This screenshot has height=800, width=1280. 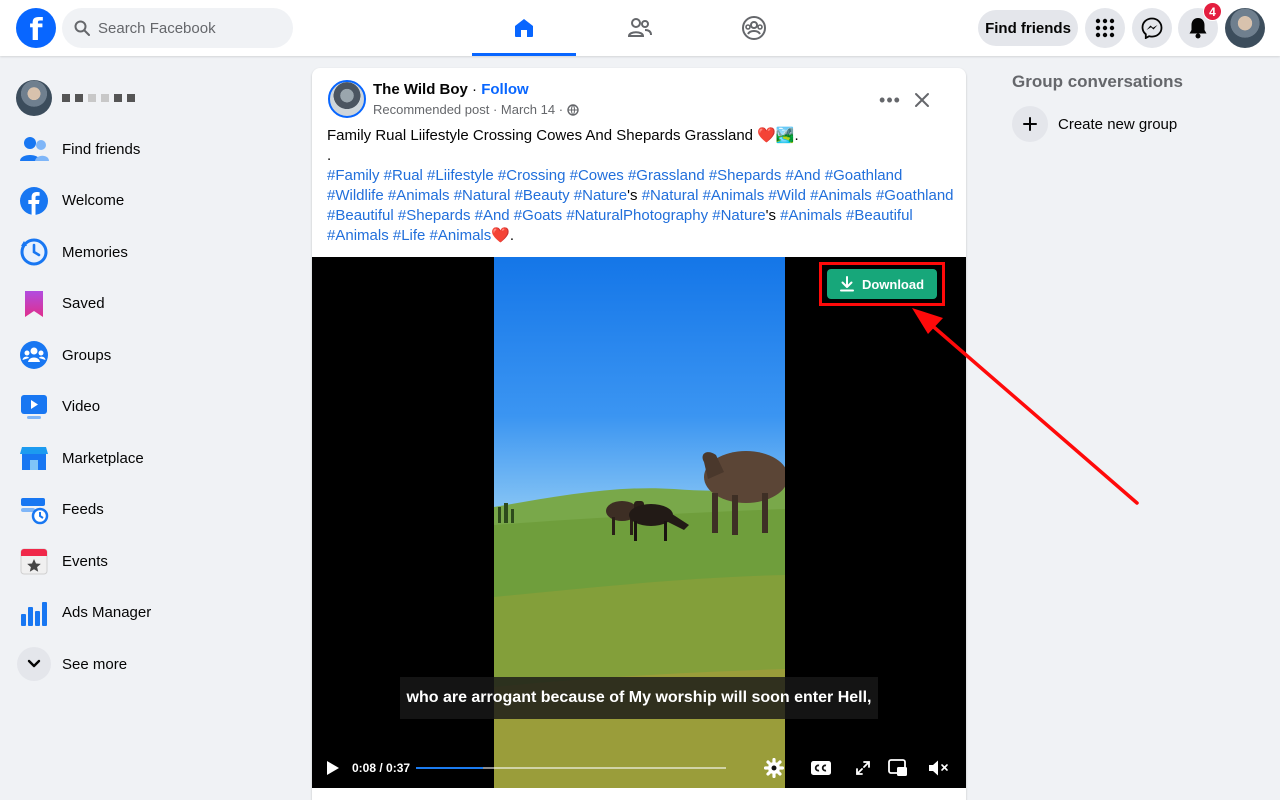 I want to click on redacted-profile-name, so click(x=98, y=97).